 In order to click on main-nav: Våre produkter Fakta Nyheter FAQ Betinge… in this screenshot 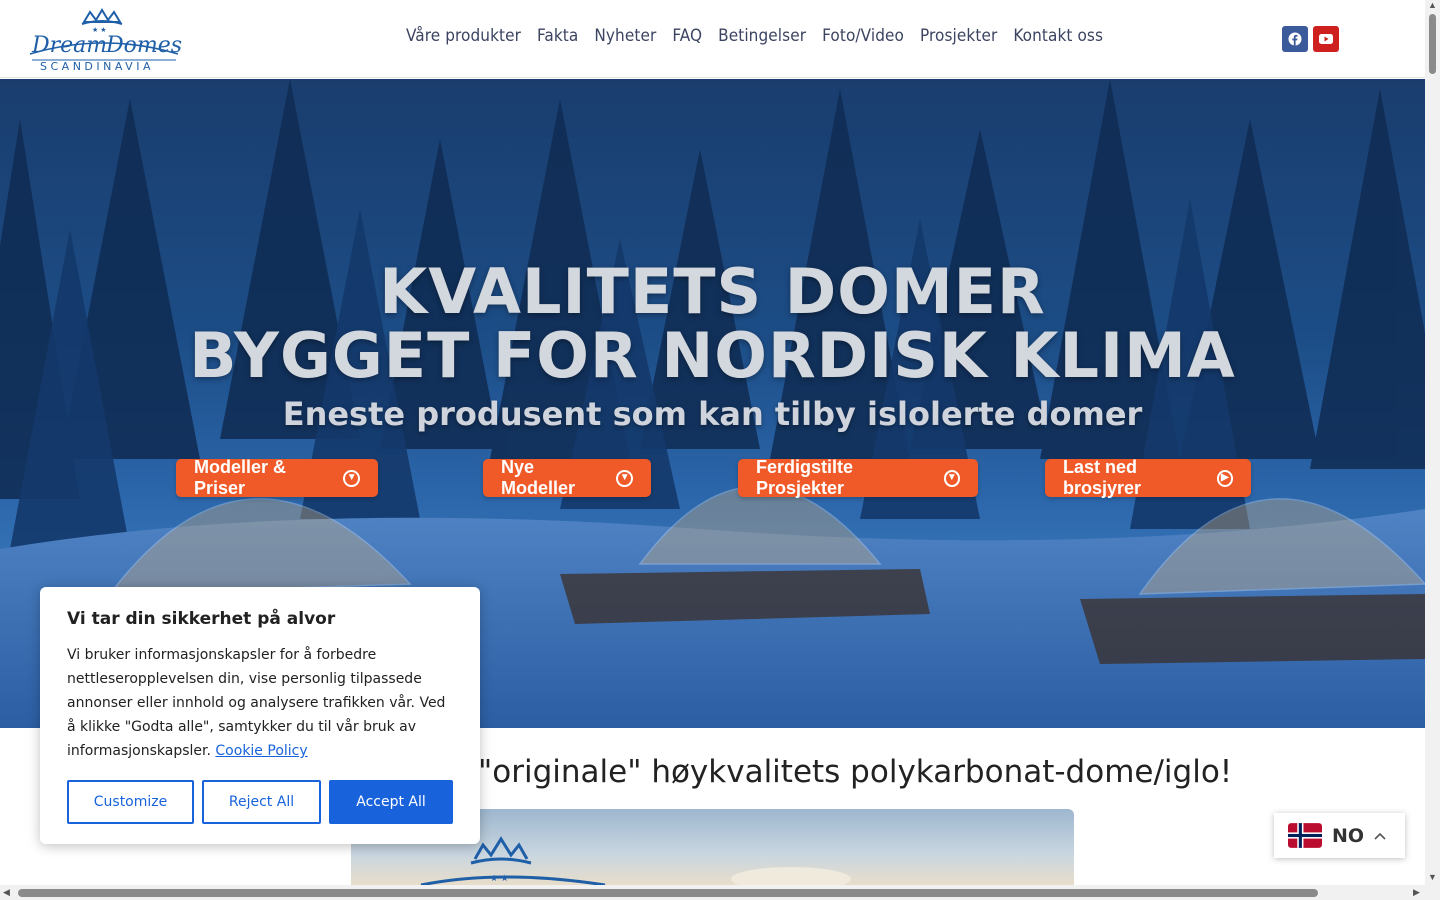, I will do `click(754, 36)`.